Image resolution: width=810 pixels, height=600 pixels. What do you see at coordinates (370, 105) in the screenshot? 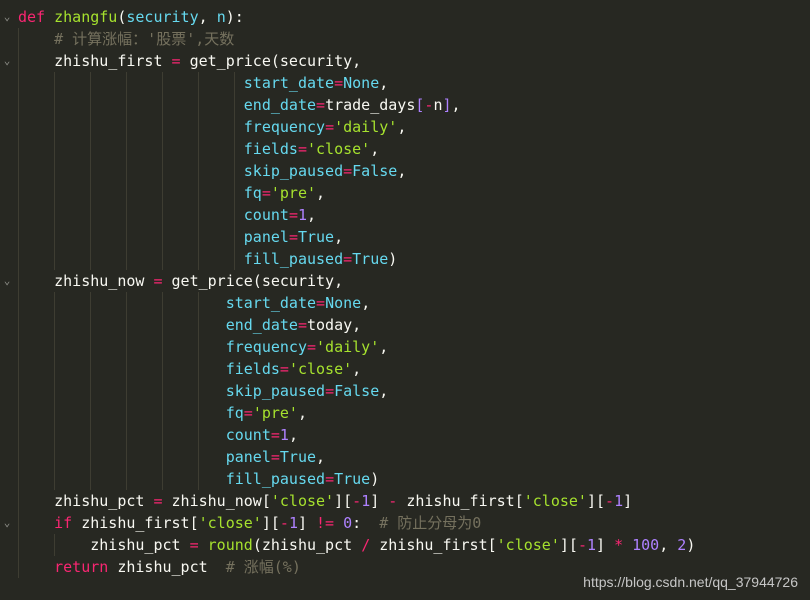
I see `code-token: trade_days` at bounding box center [370, 105].